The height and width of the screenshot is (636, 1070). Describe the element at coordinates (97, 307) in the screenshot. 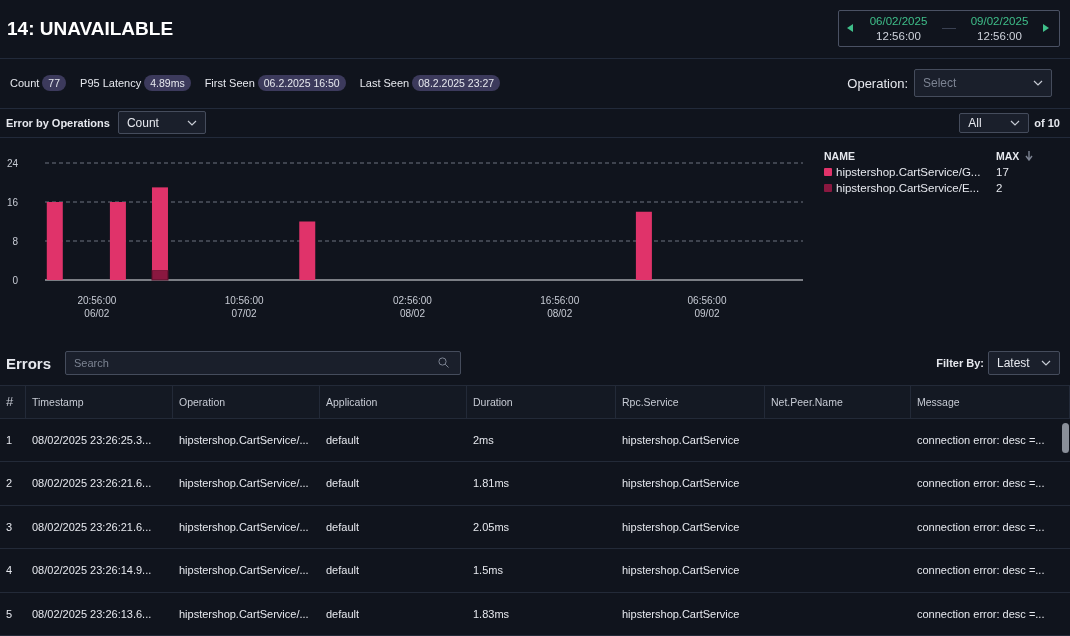

I see `x-tick-label: 20:56:00 06/02` at that location.